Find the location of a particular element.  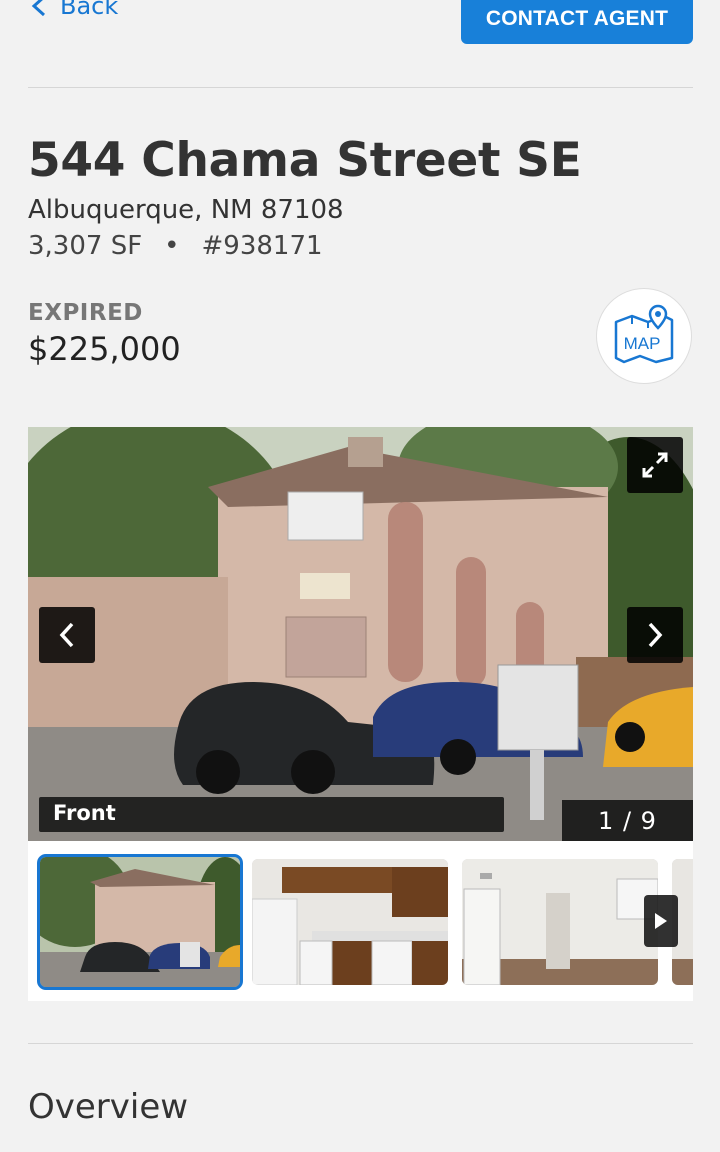

next-photo-button is located at coordinates (655, 635).